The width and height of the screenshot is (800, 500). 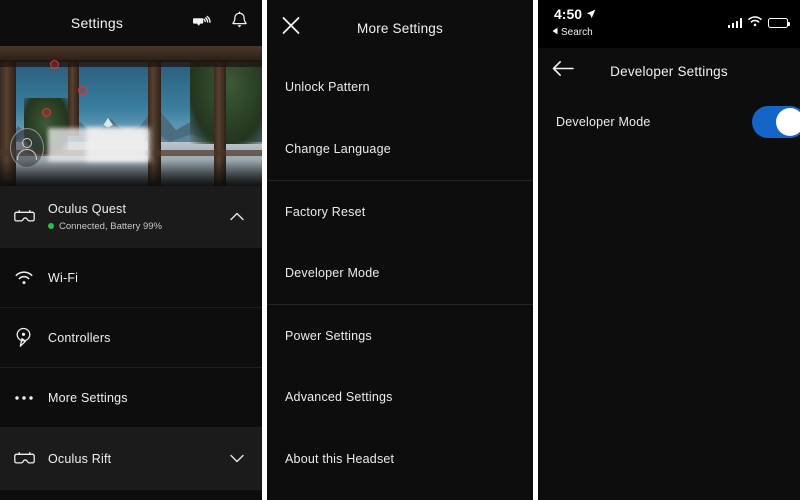 I want to click on location-arrow-icon, so click(x=591, y=14).